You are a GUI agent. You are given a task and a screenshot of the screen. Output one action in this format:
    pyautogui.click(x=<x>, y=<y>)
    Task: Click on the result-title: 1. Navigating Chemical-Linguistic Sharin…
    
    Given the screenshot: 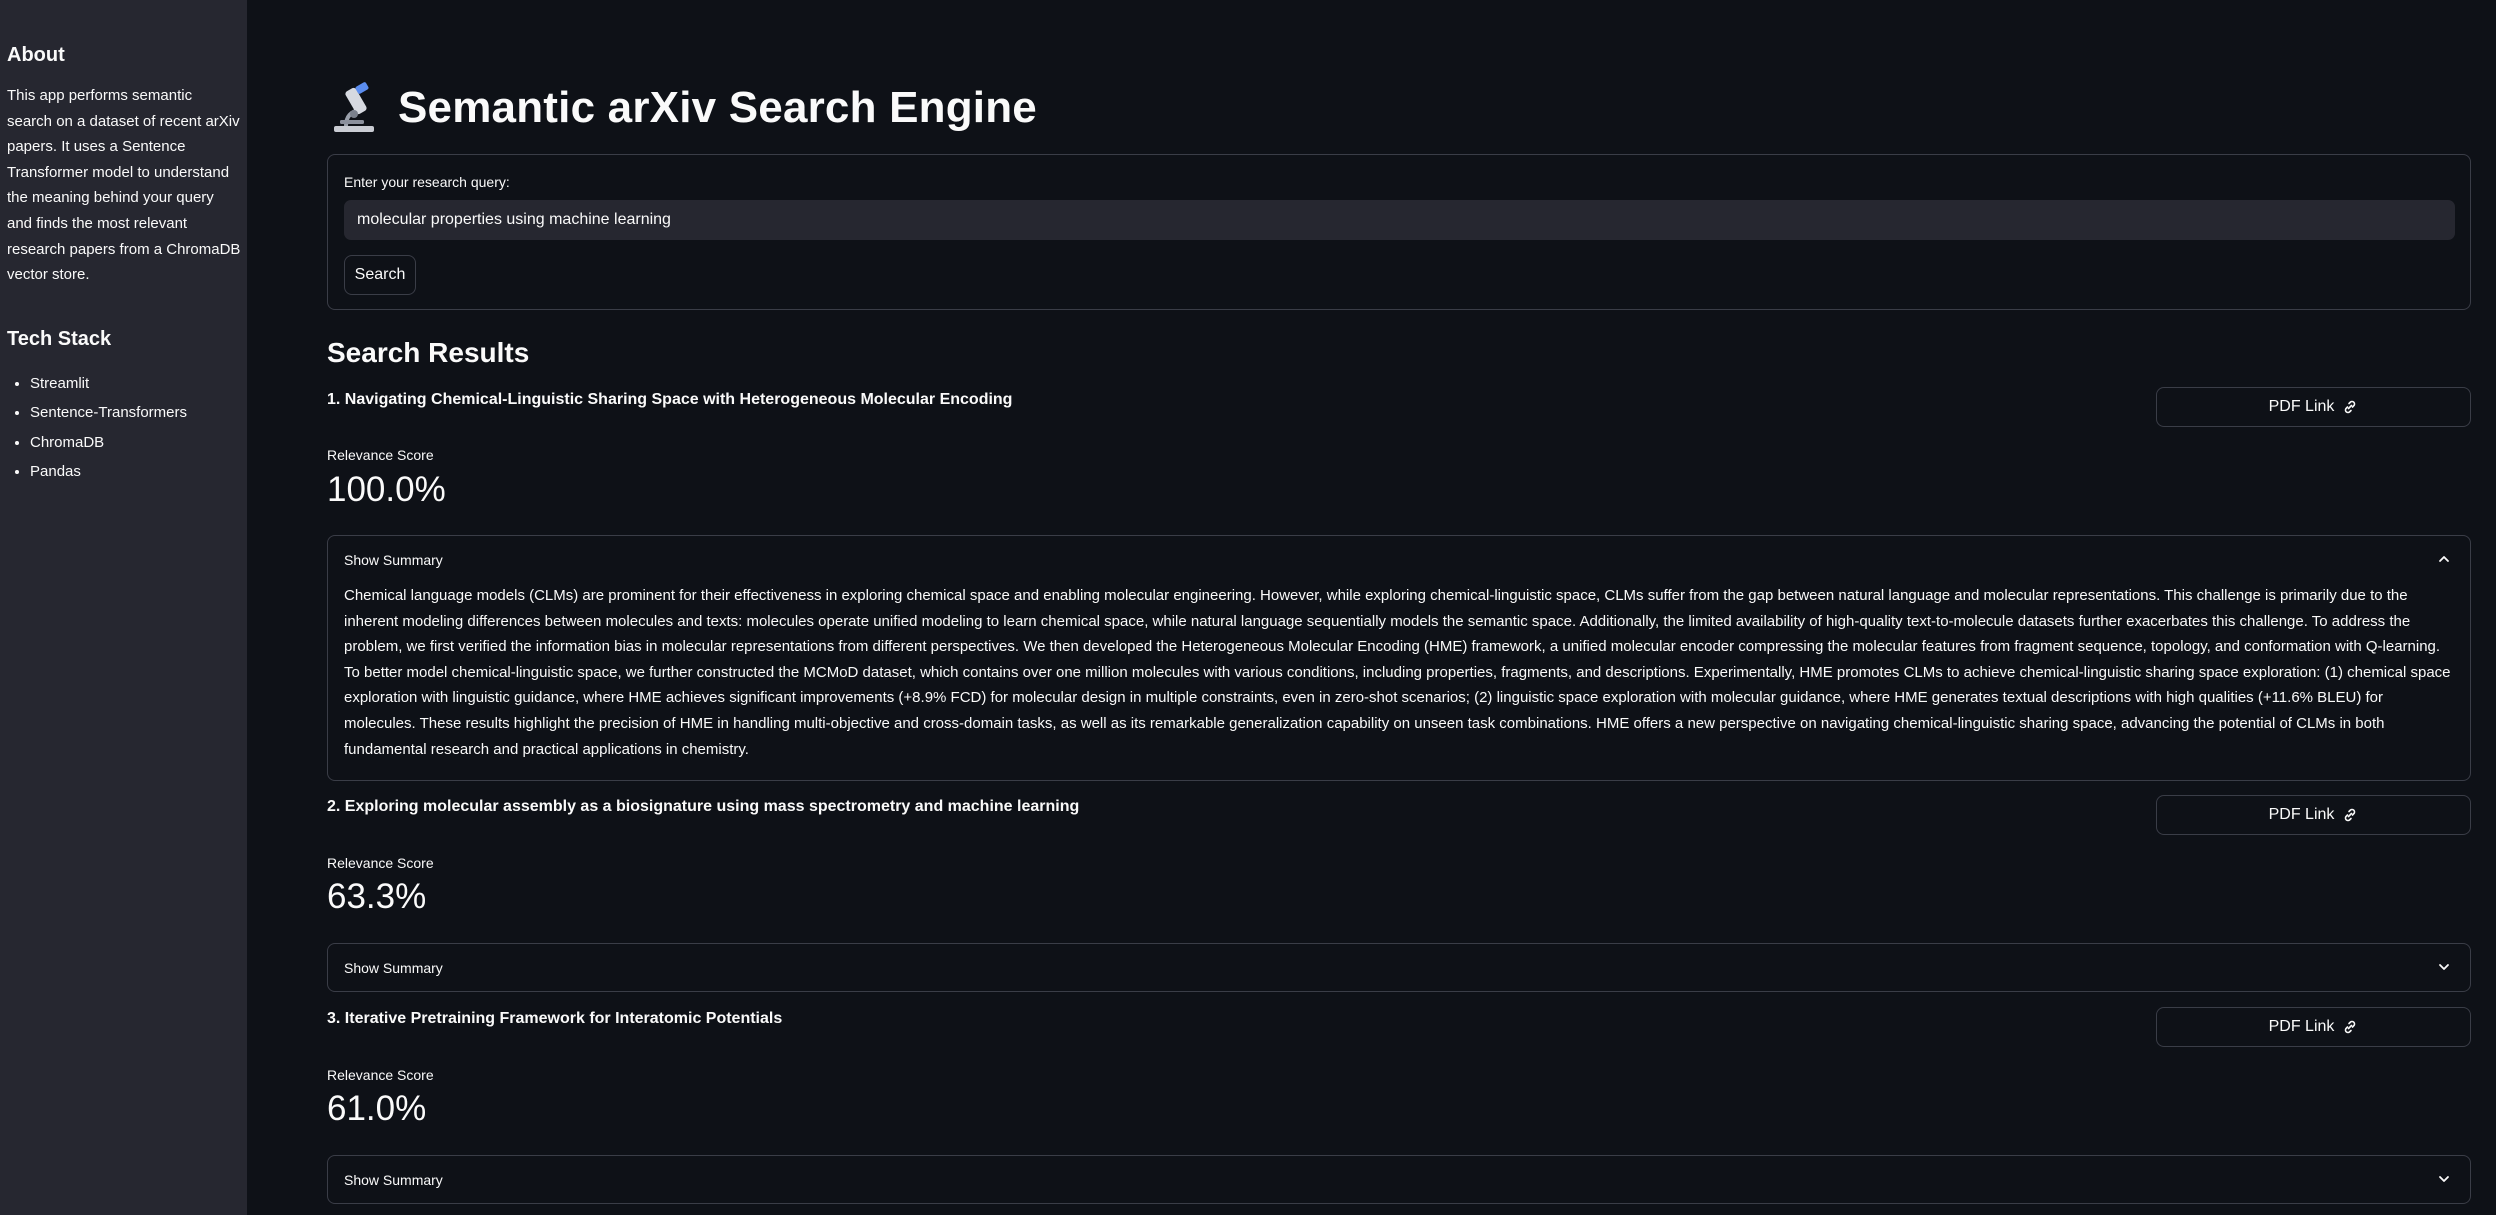 What is the action you would take?
    pyautogui.click(x=670, y=399)
    